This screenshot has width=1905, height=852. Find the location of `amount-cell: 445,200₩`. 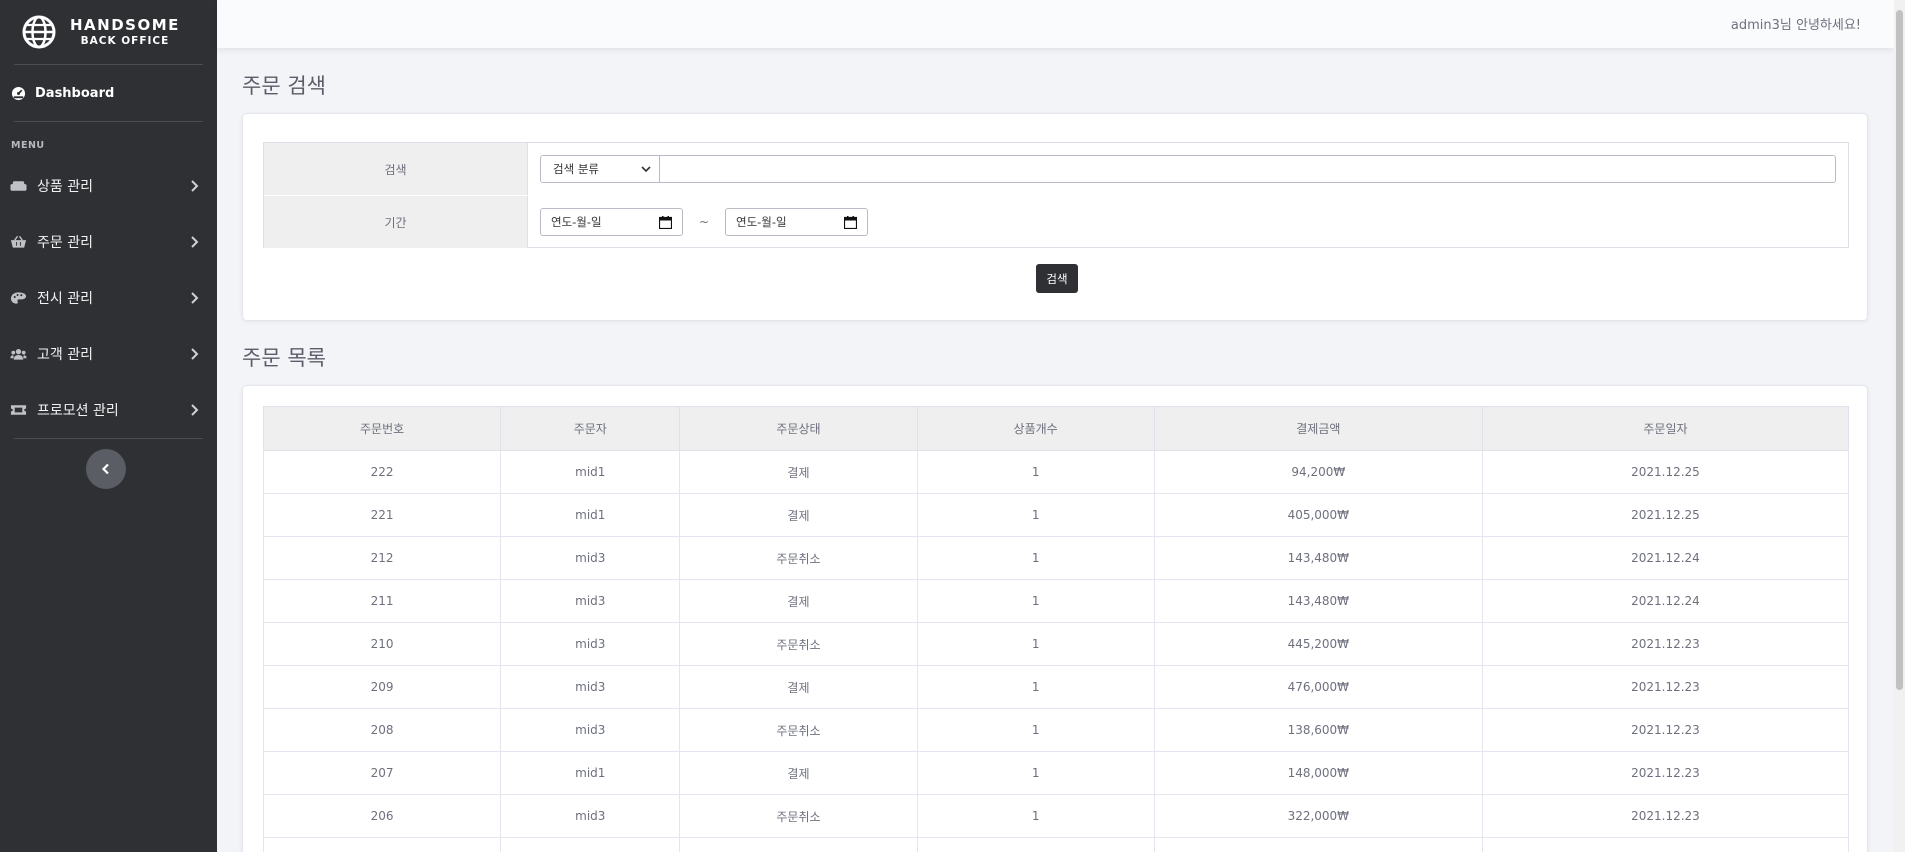

amount-cell: 445,200₩ is located at coordinates (1318, 644).